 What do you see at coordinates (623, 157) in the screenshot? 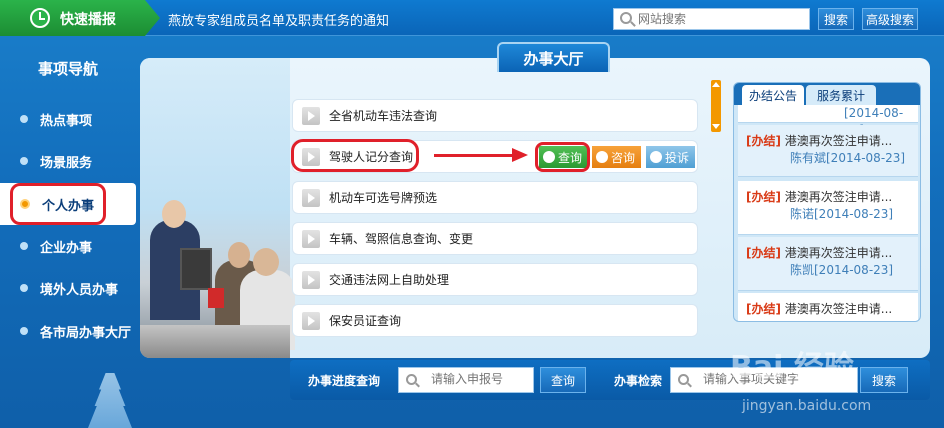
I see `consult-label: 咨询` at bounding box center [623, 157].